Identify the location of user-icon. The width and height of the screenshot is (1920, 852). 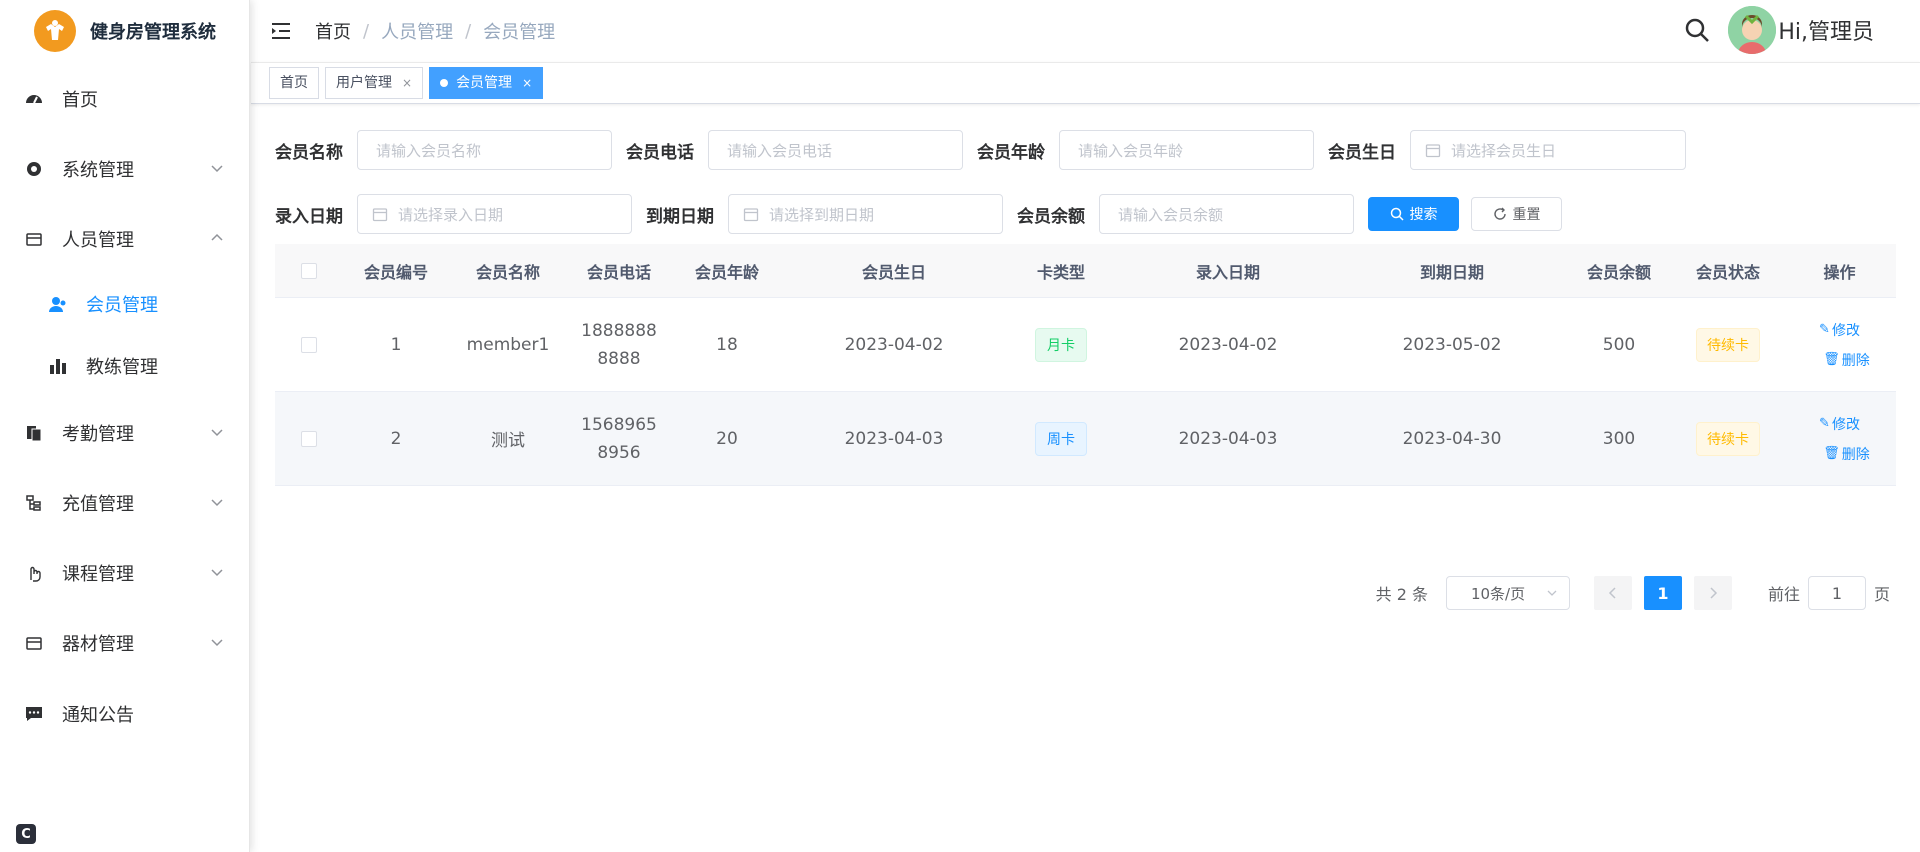
(58, 304).